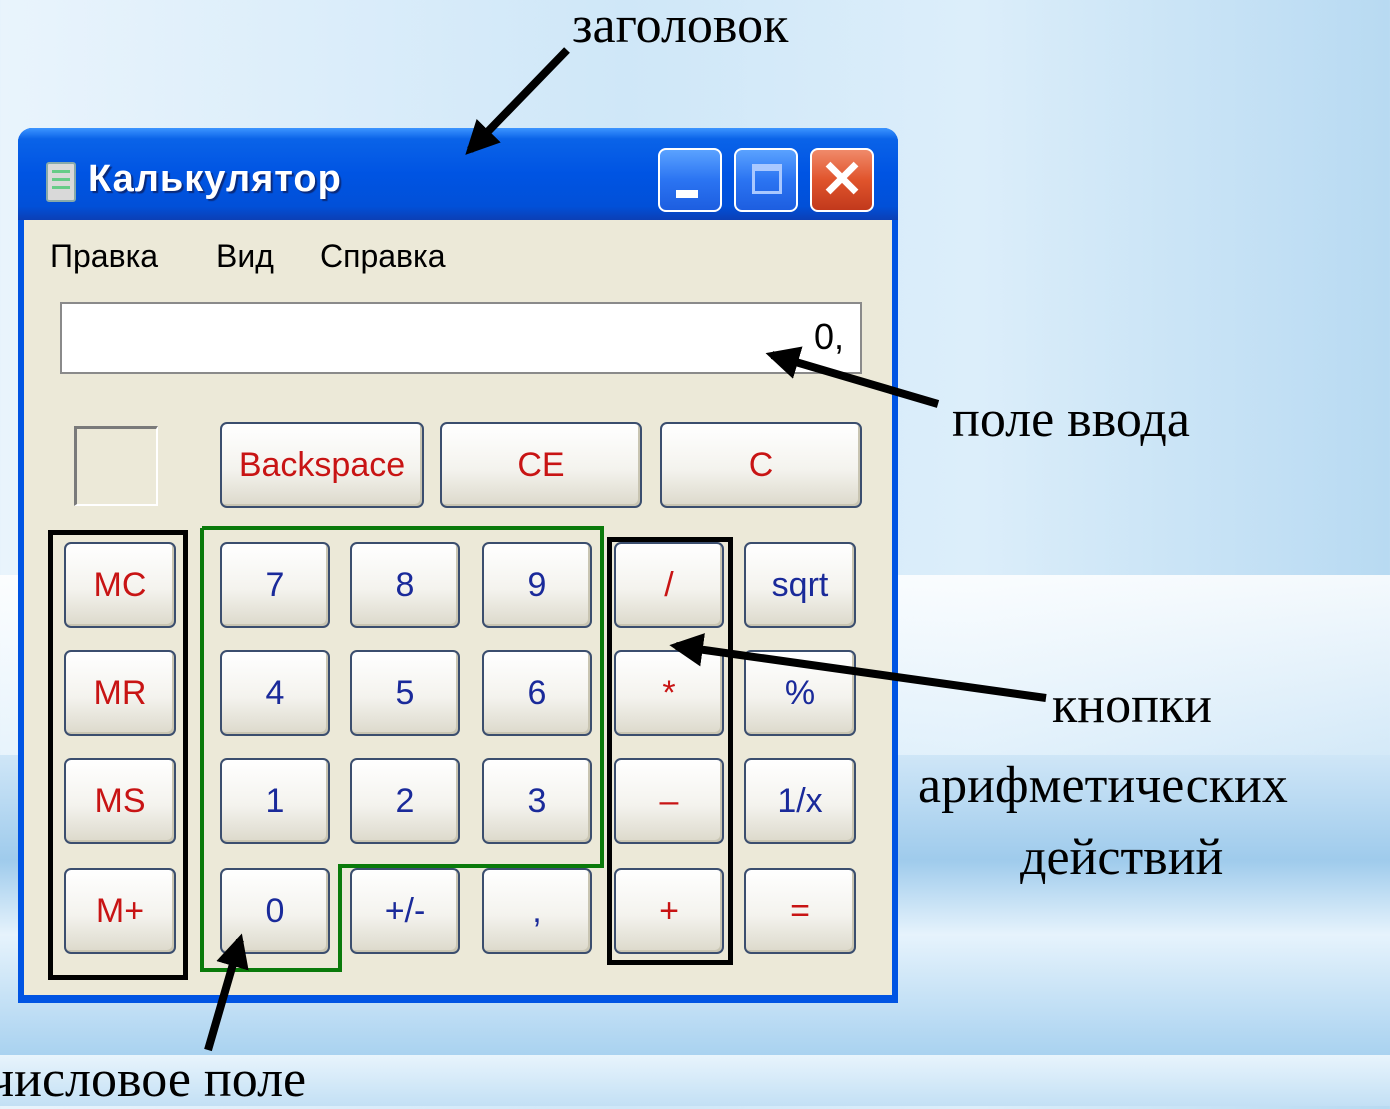  I want to click on window-title: Калькулятор, so click(215, 179).